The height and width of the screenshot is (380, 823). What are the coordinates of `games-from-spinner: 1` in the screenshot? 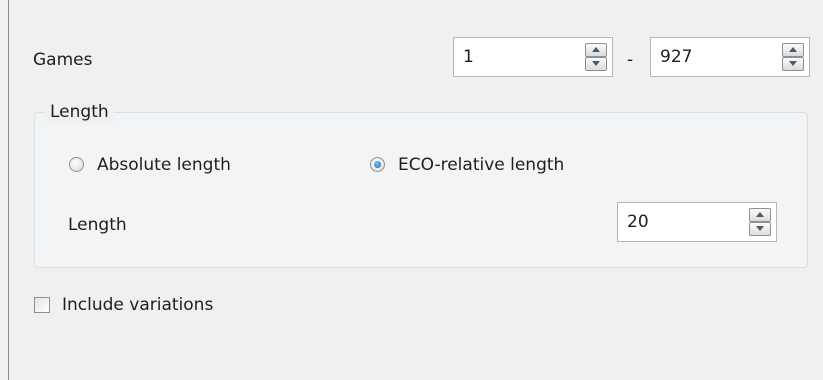 It's located at (533, 57).